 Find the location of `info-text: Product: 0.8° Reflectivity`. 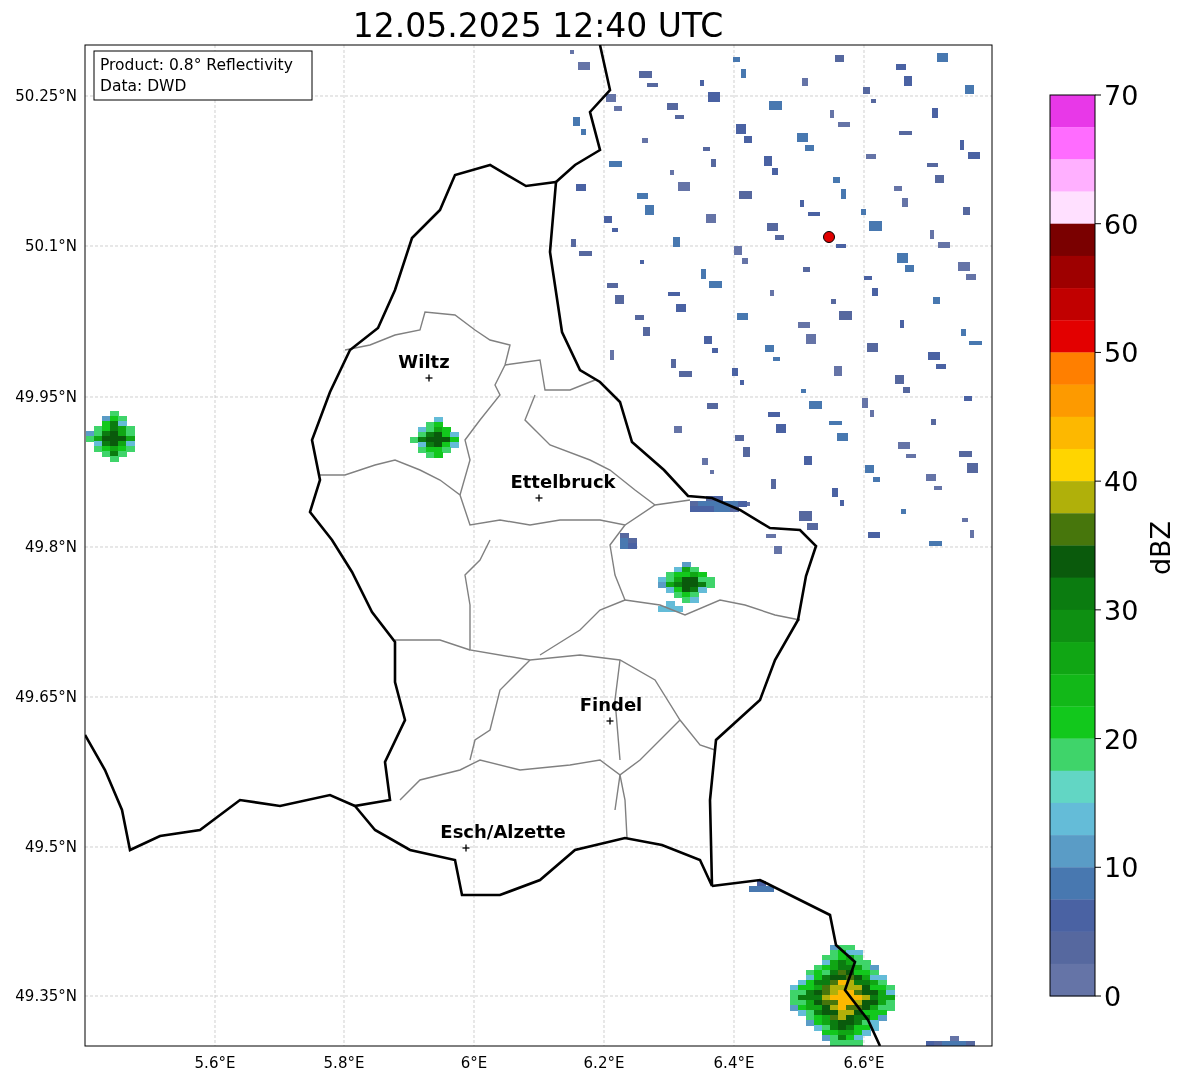

info-text: Product: 0.8° Reflectivity is located at coordinates (196, 65).